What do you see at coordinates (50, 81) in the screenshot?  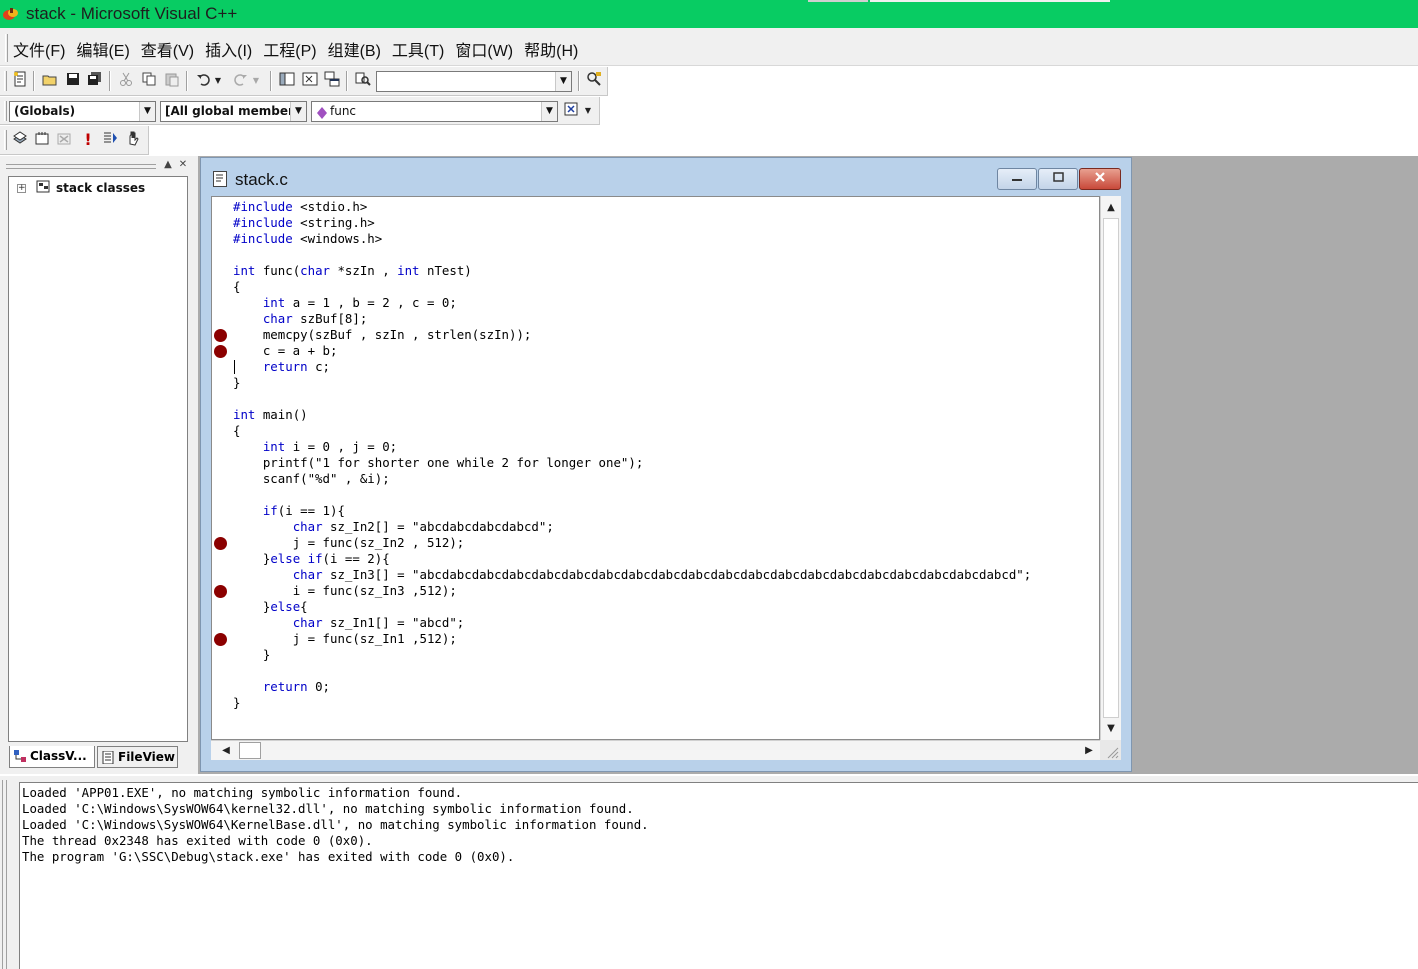 I see `open-folder-icon` at bounding box center [50, 81].